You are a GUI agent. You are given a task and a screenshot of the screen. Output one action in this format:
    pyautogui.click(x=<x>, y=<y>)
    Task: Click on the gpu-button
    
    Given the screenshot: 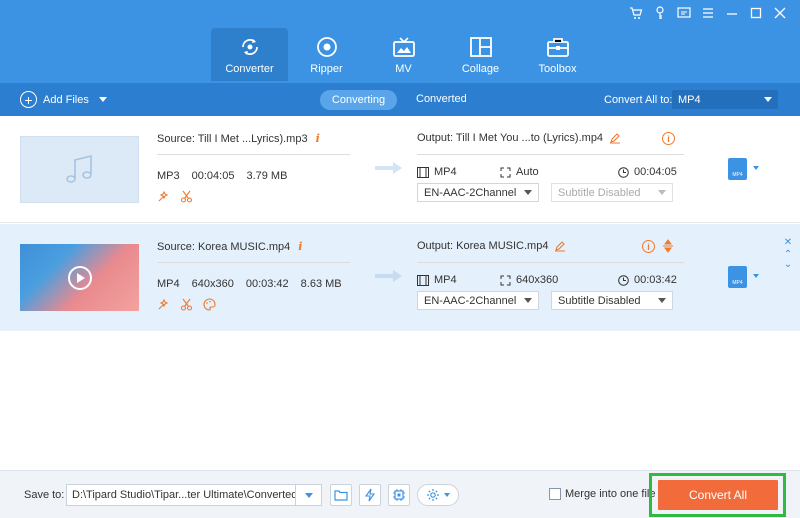 What is the action you would take?
    pyautogui.click(x=399, y=495)
    